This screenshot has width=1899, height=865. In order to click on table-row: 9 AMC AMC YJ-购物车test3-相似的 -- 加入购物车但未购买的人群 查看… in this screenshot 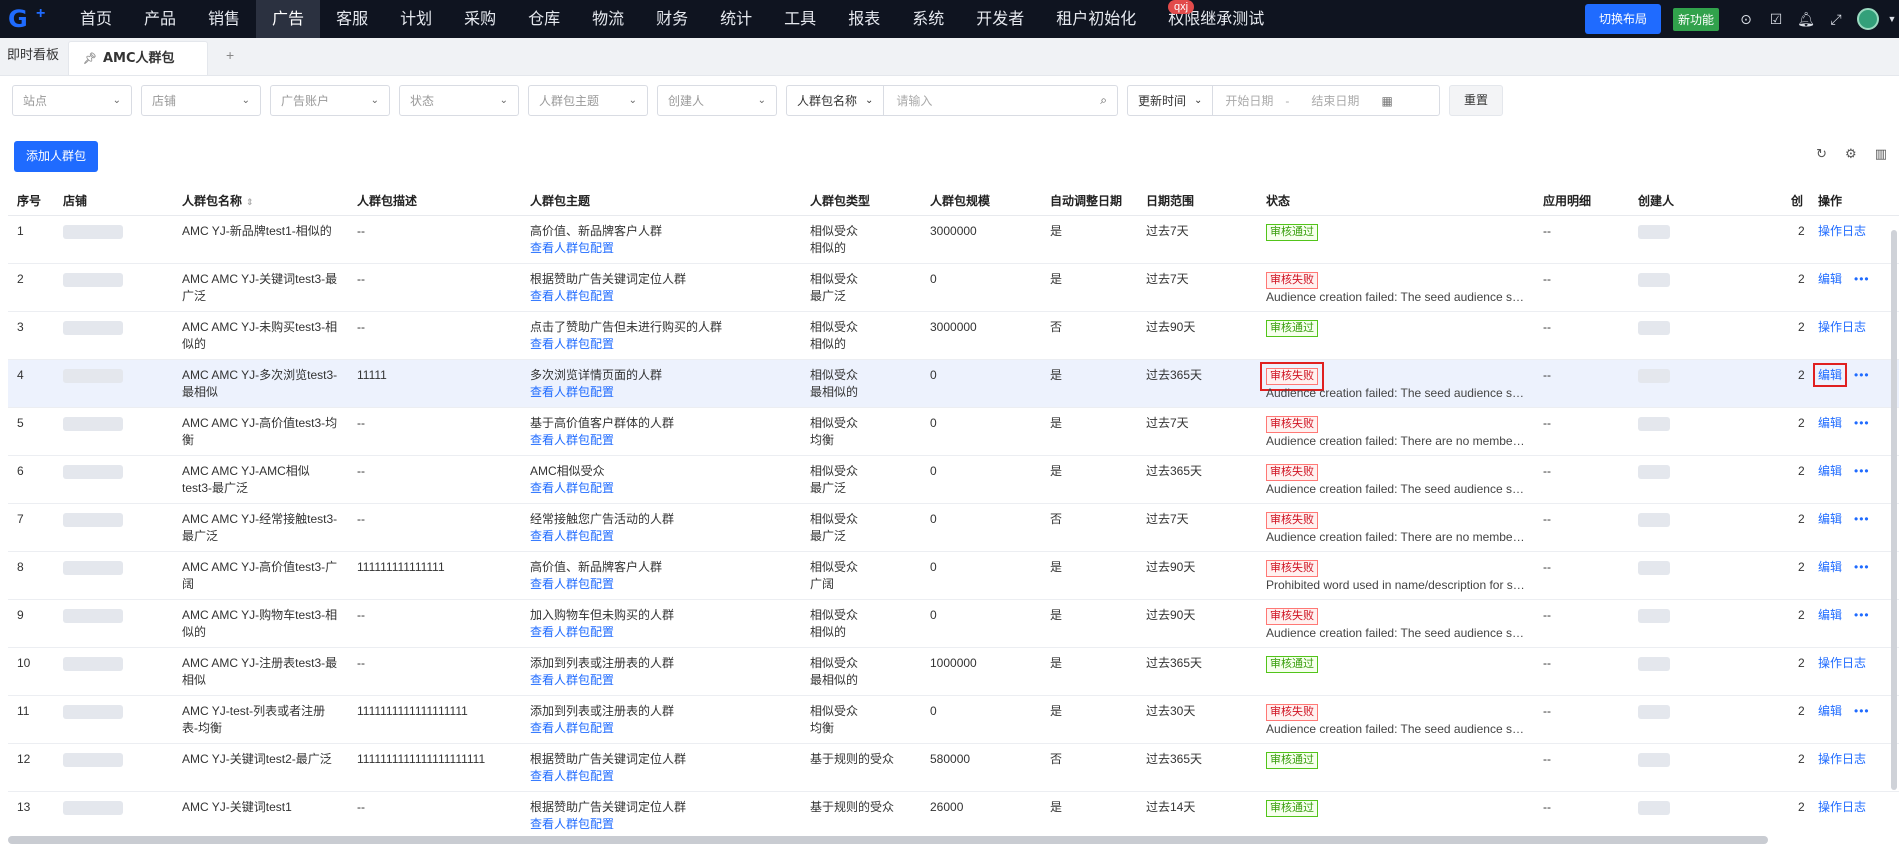, I will do `click(953, 623)`.